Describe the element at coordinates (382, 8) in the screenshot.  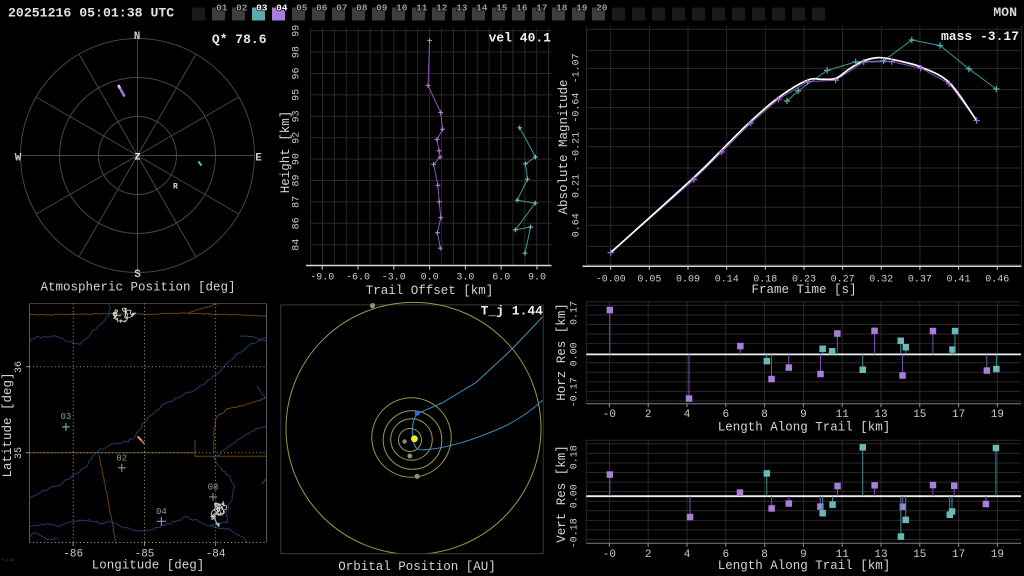
I see `svg-text: 09` at that location.